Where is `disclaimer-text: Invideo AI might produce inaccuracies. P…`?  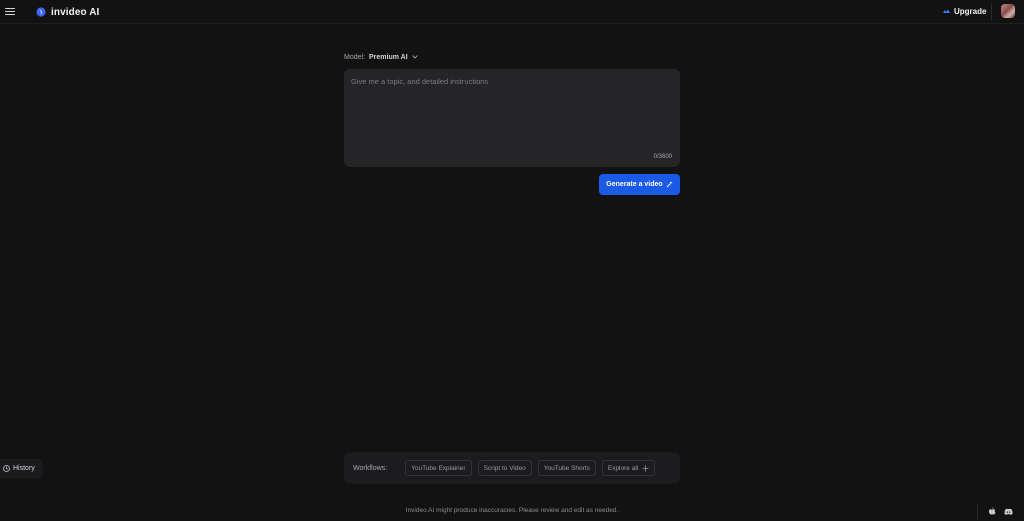 disclaimer-text: Invideo AI might produce inaccuracies. P… is located at coordinates (512, 510).